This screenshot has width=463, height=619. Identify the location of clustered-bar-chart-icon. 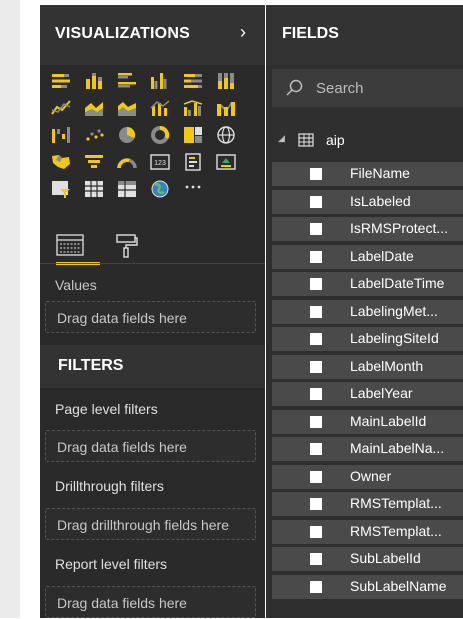
(127, 81).